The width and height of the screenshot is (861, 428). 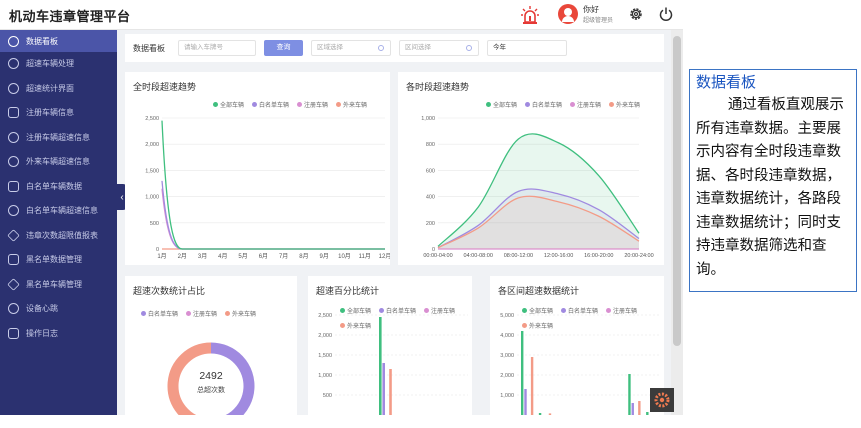 I want to click on y-tick-label: 3,000, so click(x=507, y=356).